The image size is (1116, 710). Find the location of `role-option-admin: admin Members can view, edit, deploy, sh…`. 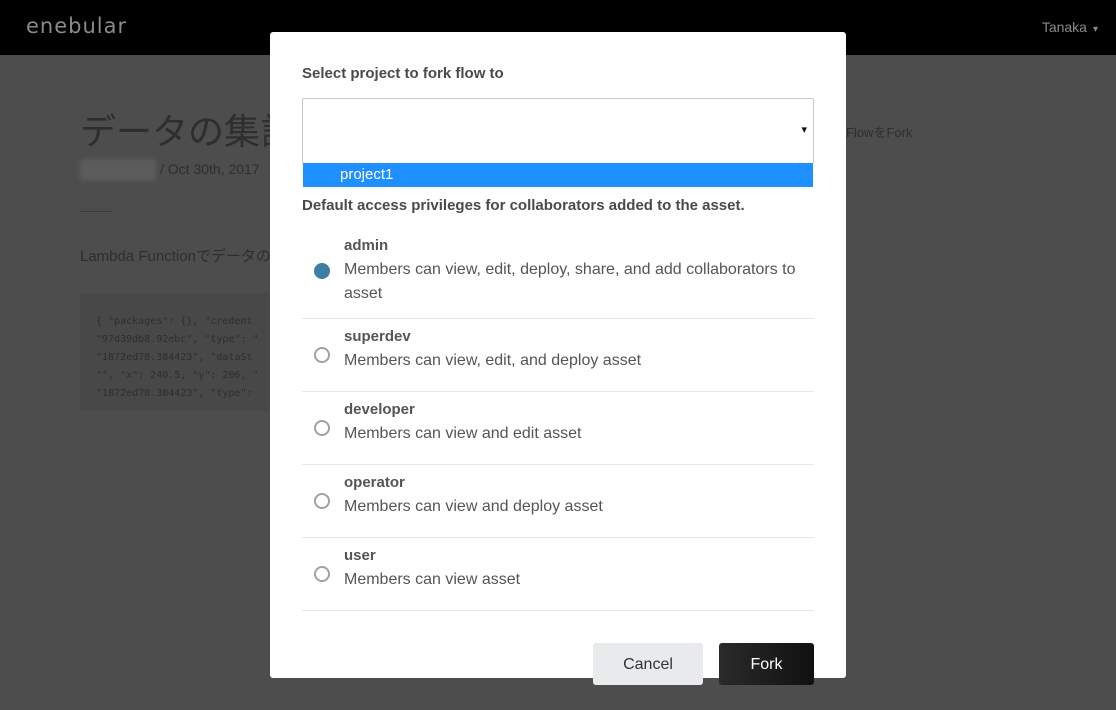

role-option-admin: admin Members can view, edit, deploy, sh… is located at coordinates (558, 273).